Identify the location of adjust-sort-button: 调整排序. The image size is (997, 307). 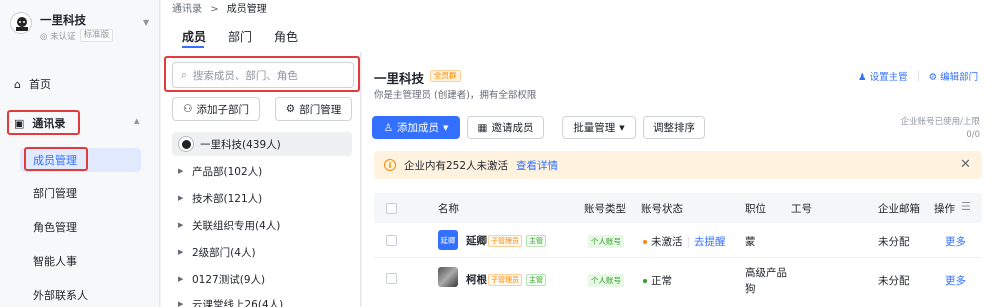
(674, 127).